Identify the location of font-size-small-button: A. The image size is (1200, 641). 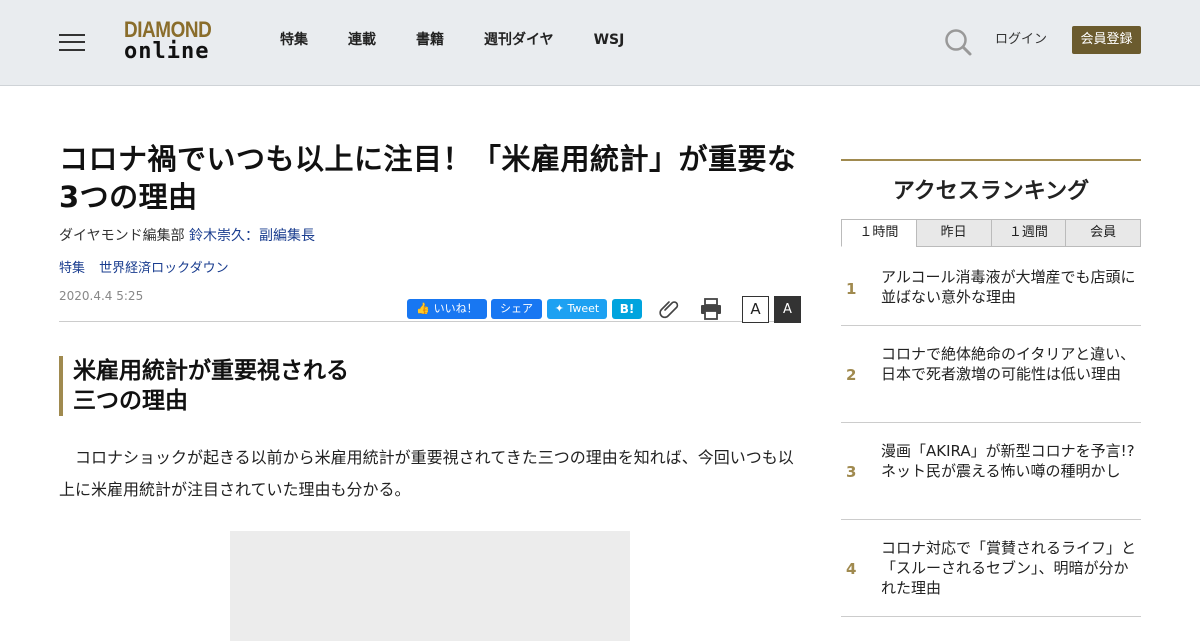
(755, 309).